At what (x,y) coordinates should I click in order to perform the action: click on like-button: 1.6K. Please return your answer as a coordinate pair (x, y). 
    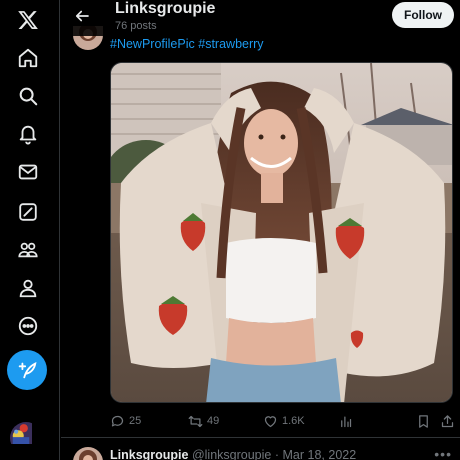
    Looking at the image, I should click on (284, 421).